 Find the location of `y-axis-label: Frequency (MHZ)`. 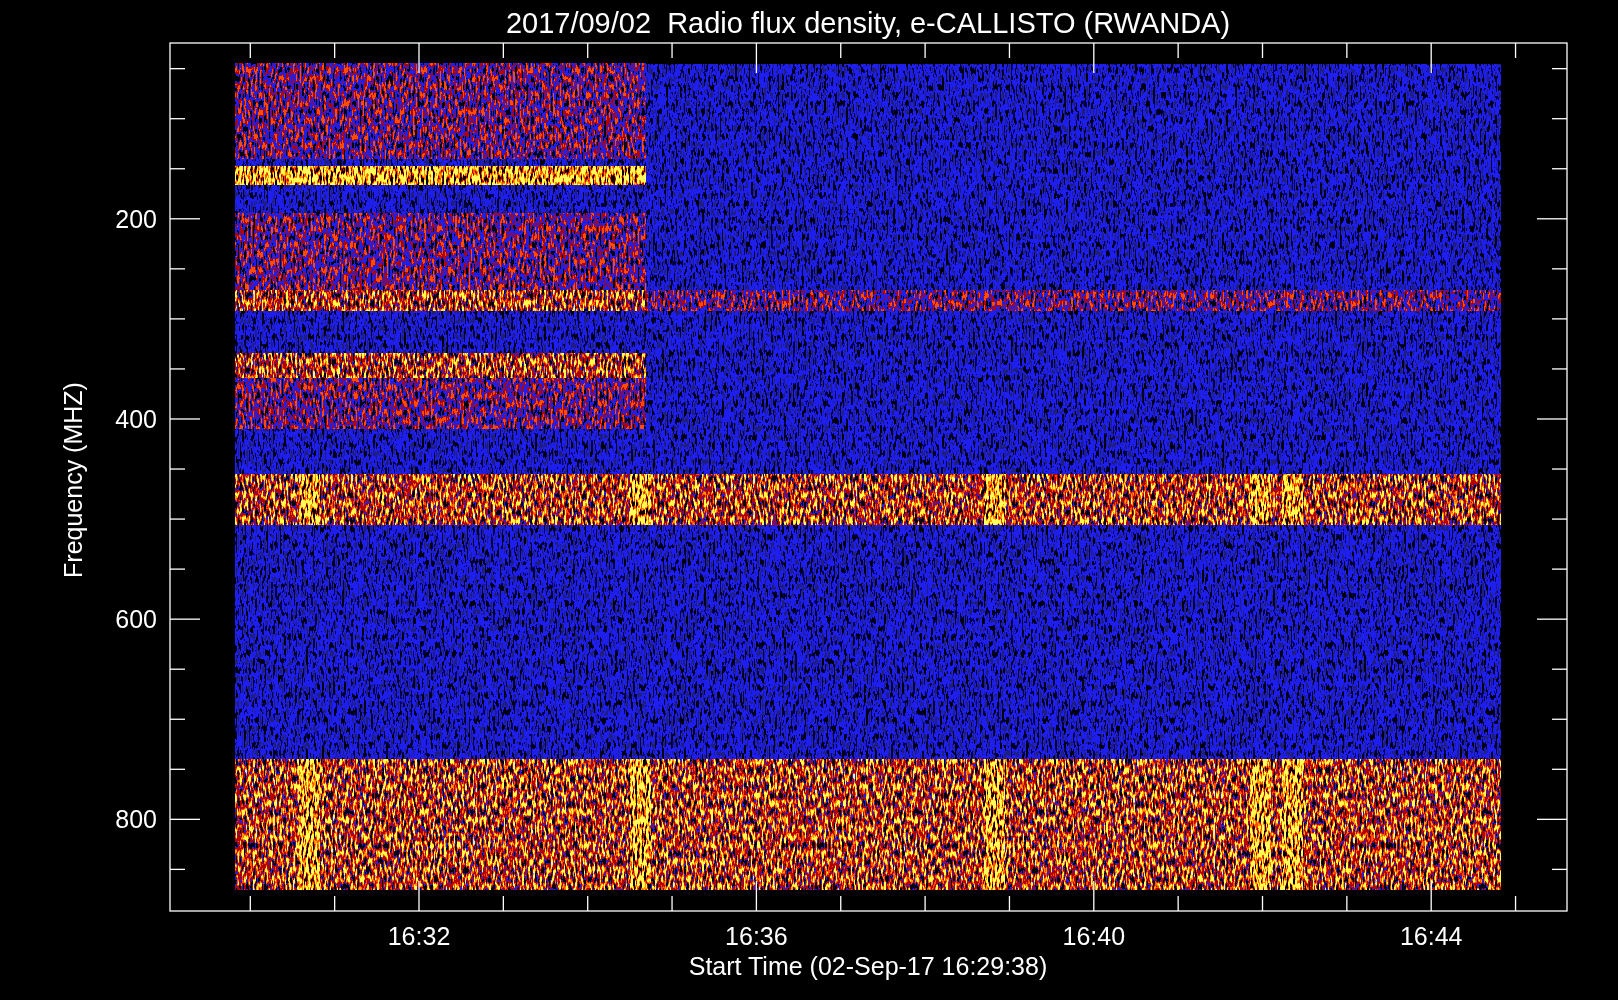

y-axis-label: Frequency (MHZ) is located at coordinates (73, 480).